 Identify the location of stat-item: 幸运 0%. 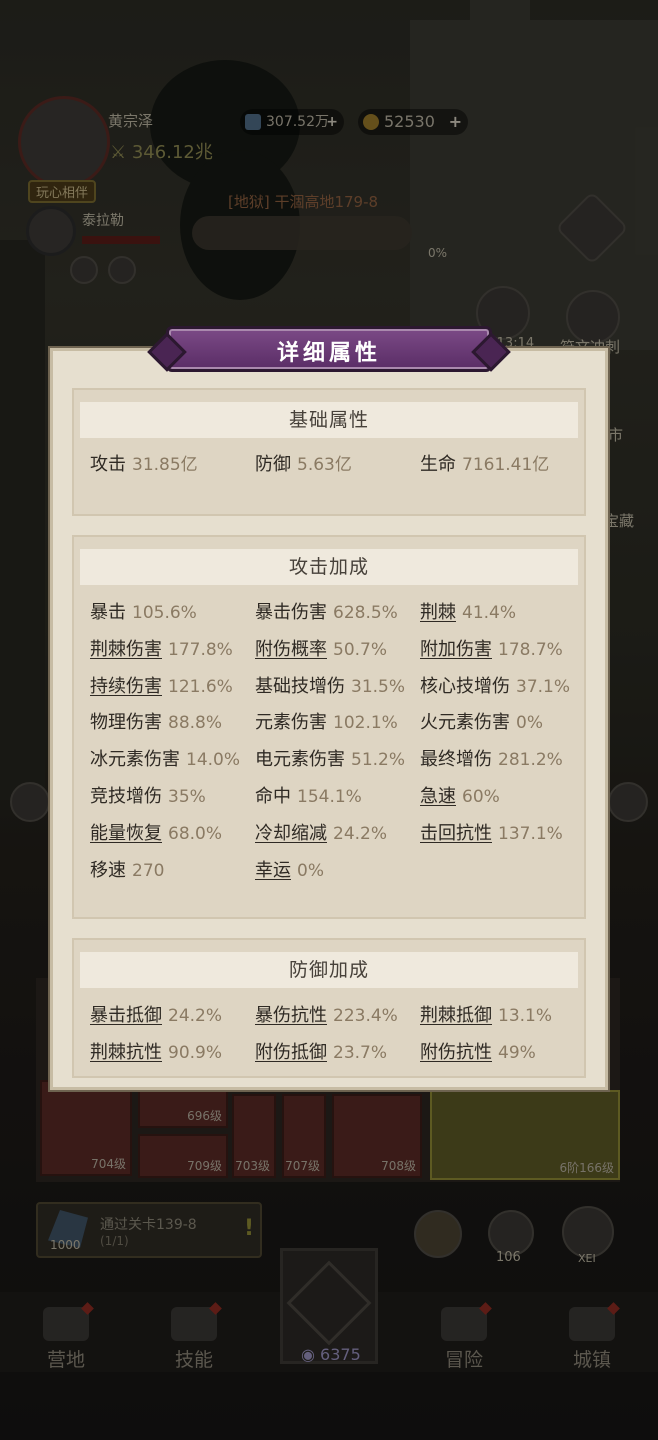
(289, 869).